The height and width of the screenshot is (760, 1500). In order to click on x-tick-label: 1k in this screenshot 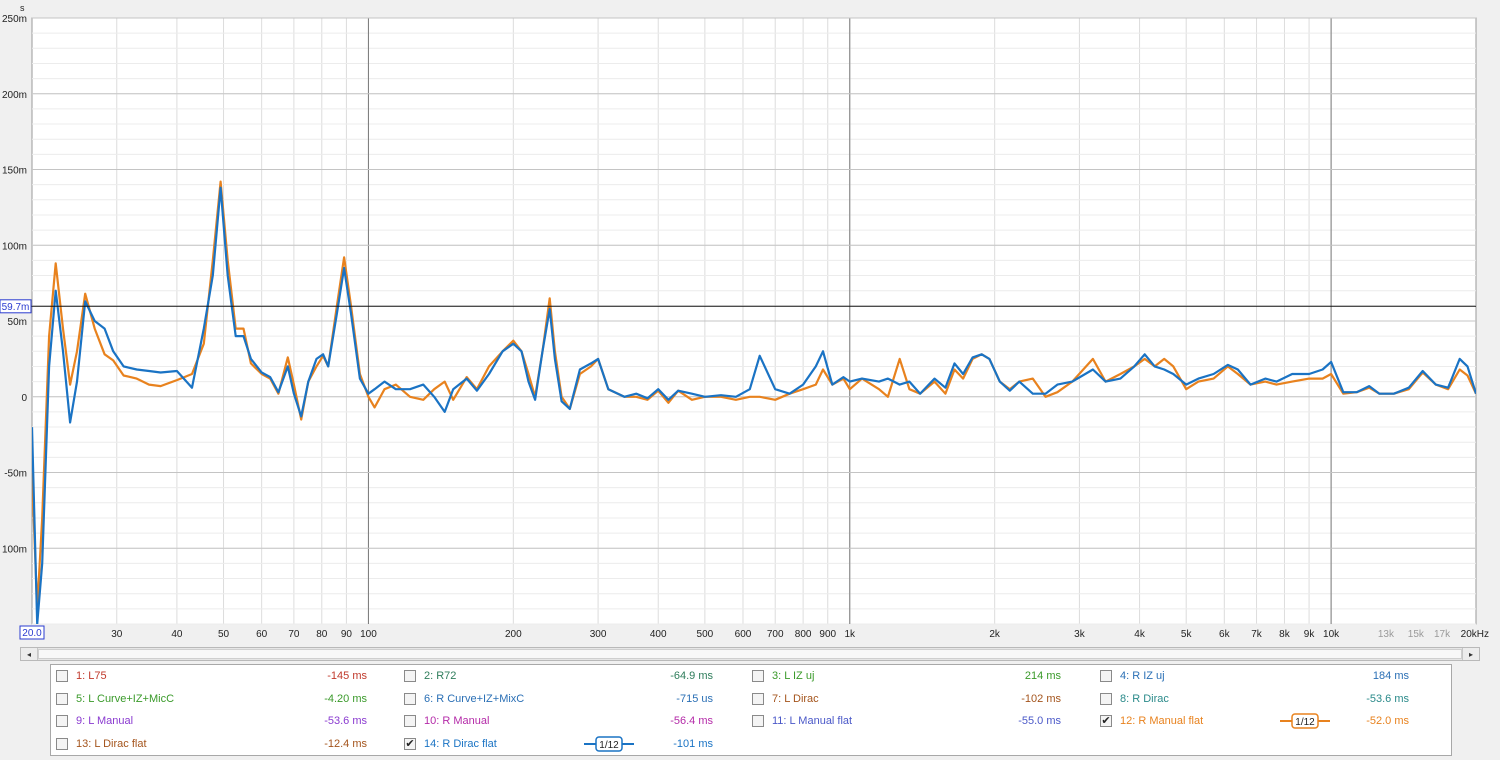, I will do `click(850, 634)`.